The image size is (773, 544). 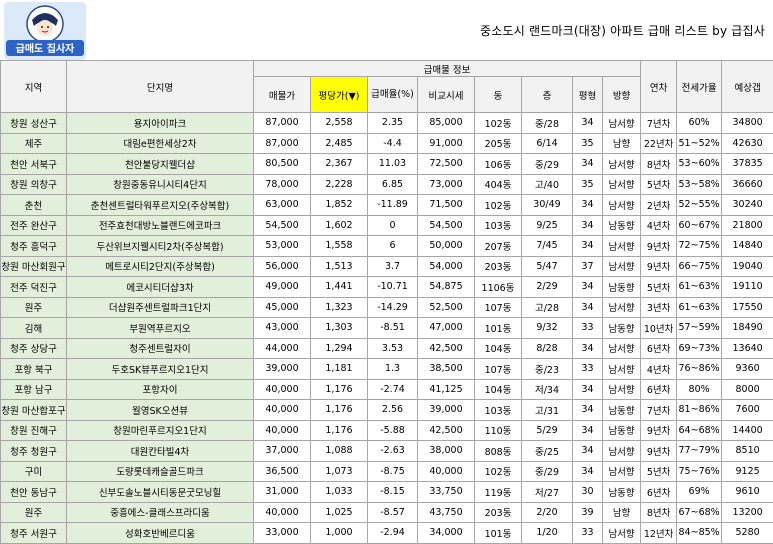 What do you see at coordinates (34, 328) in the screenshot?
I see `cell-region: 김해` at bounding box center [34, 328].